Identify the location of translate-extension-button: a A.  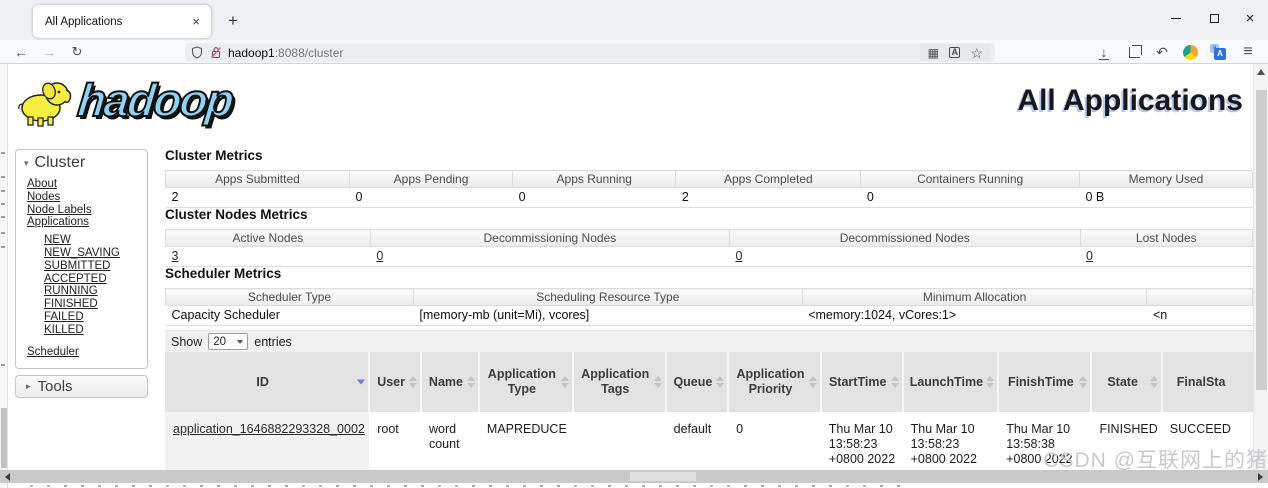
(1218, 52).